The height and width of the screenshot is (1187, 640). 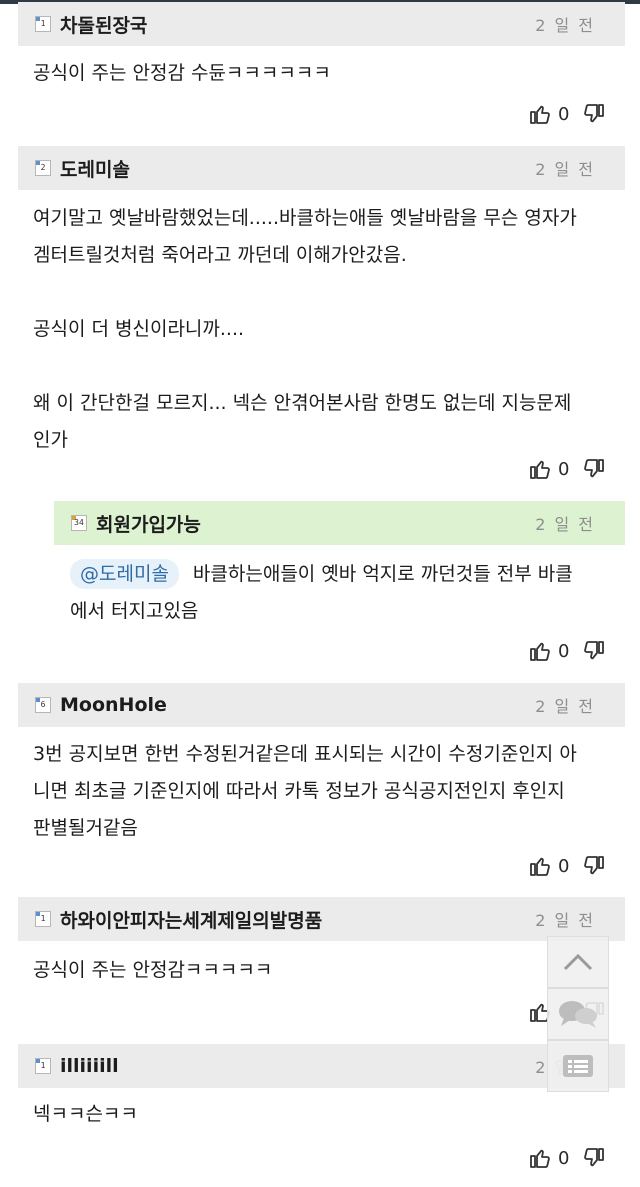 What do you see at coordinates (153, 970) in the screenshot?
I see `comment-body: 공식이 주는 안정감ㅋㅋㅋㅋㅋ` at bounding box center [153, 970].